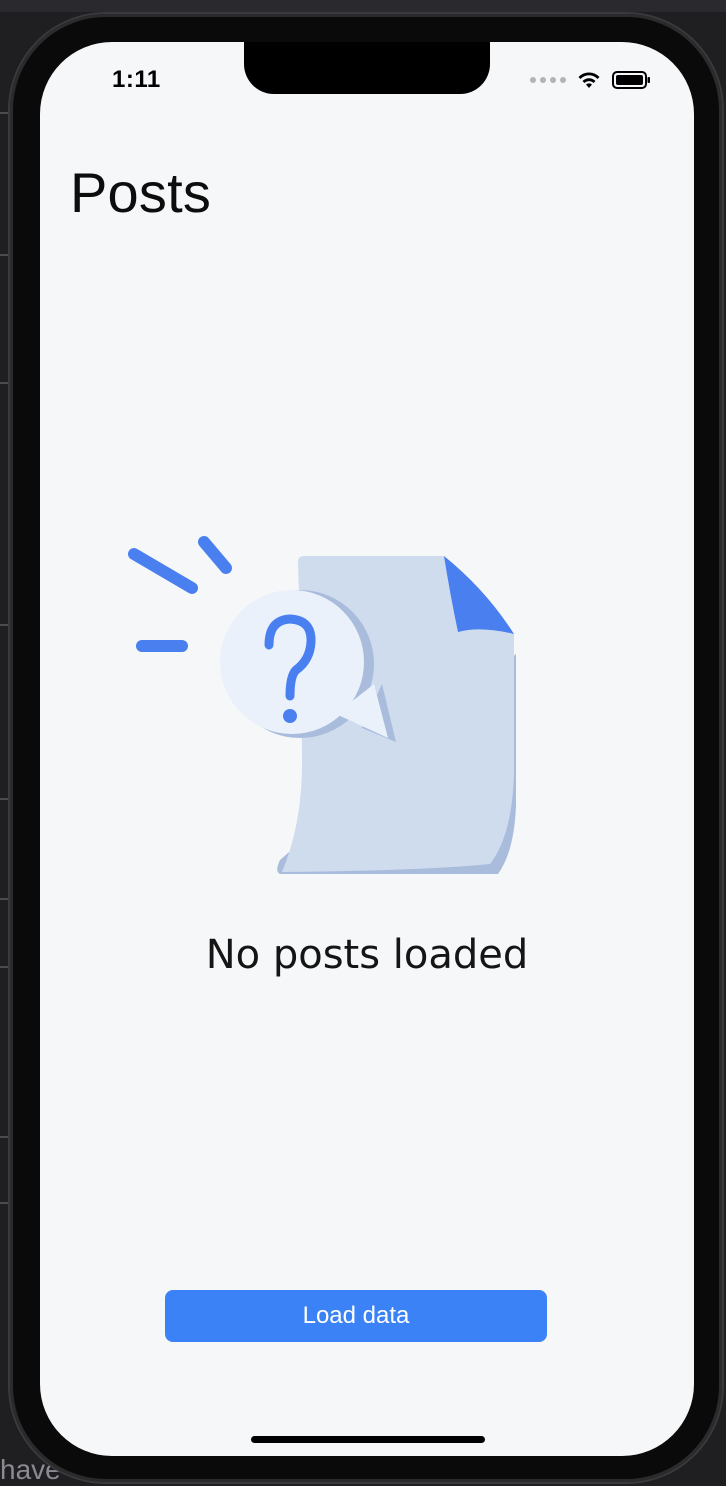 This screenshot has width=726, height=1486. Describe the element at coordinates (322, 705) in the screenshot. I see `question-document-icon` at that location.